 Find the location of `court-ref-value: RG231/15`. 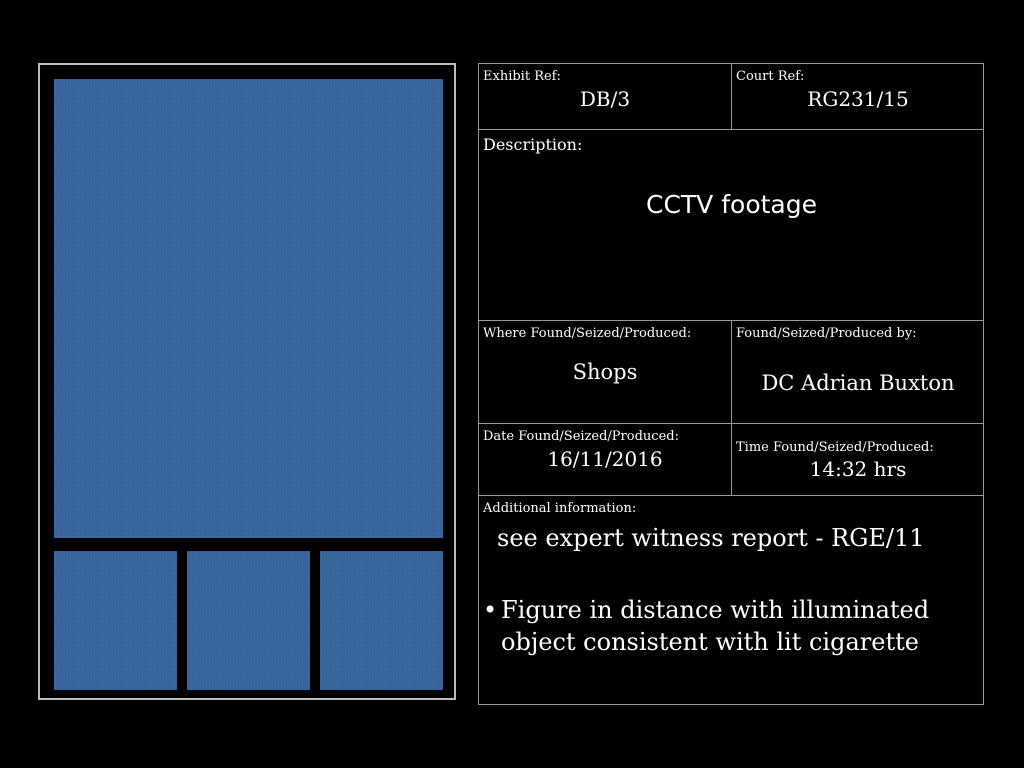

court-ref-value: RG231/15 is located at coordinates (858, 99).